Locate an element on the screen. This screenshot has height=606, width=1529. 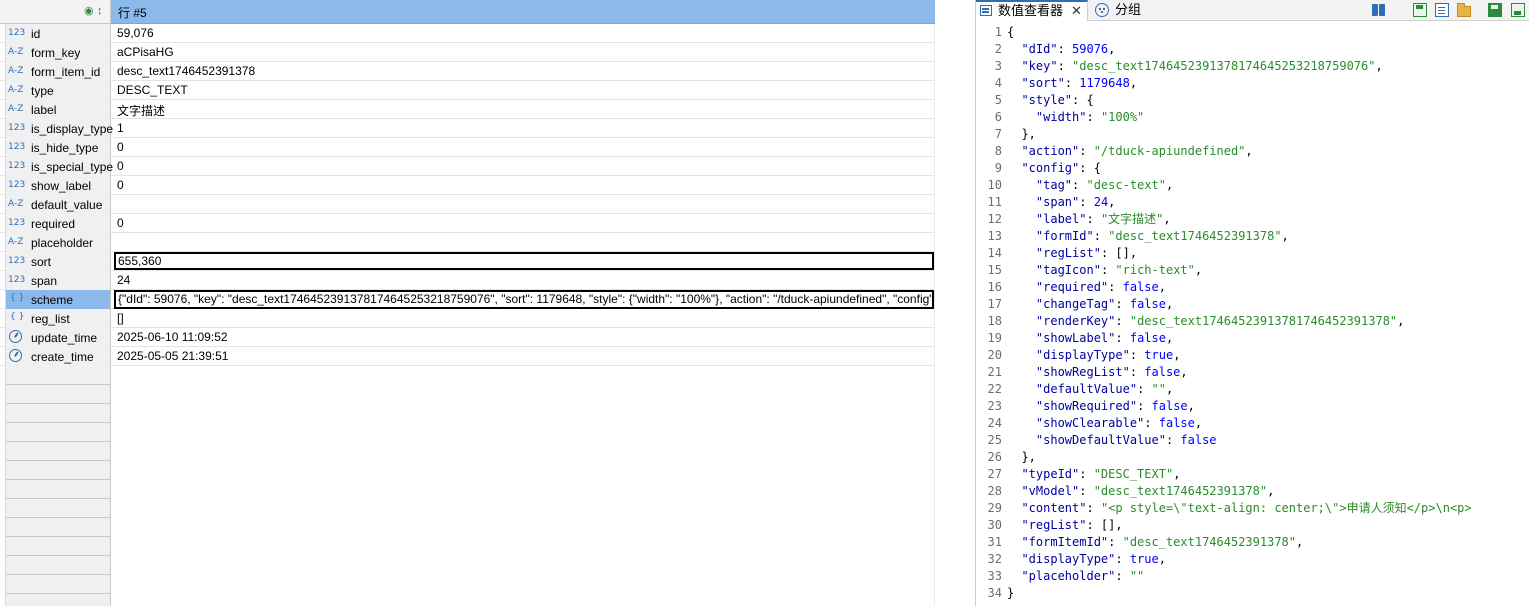
field-value-cell: 655,360 is located at coordinates (524, 261).